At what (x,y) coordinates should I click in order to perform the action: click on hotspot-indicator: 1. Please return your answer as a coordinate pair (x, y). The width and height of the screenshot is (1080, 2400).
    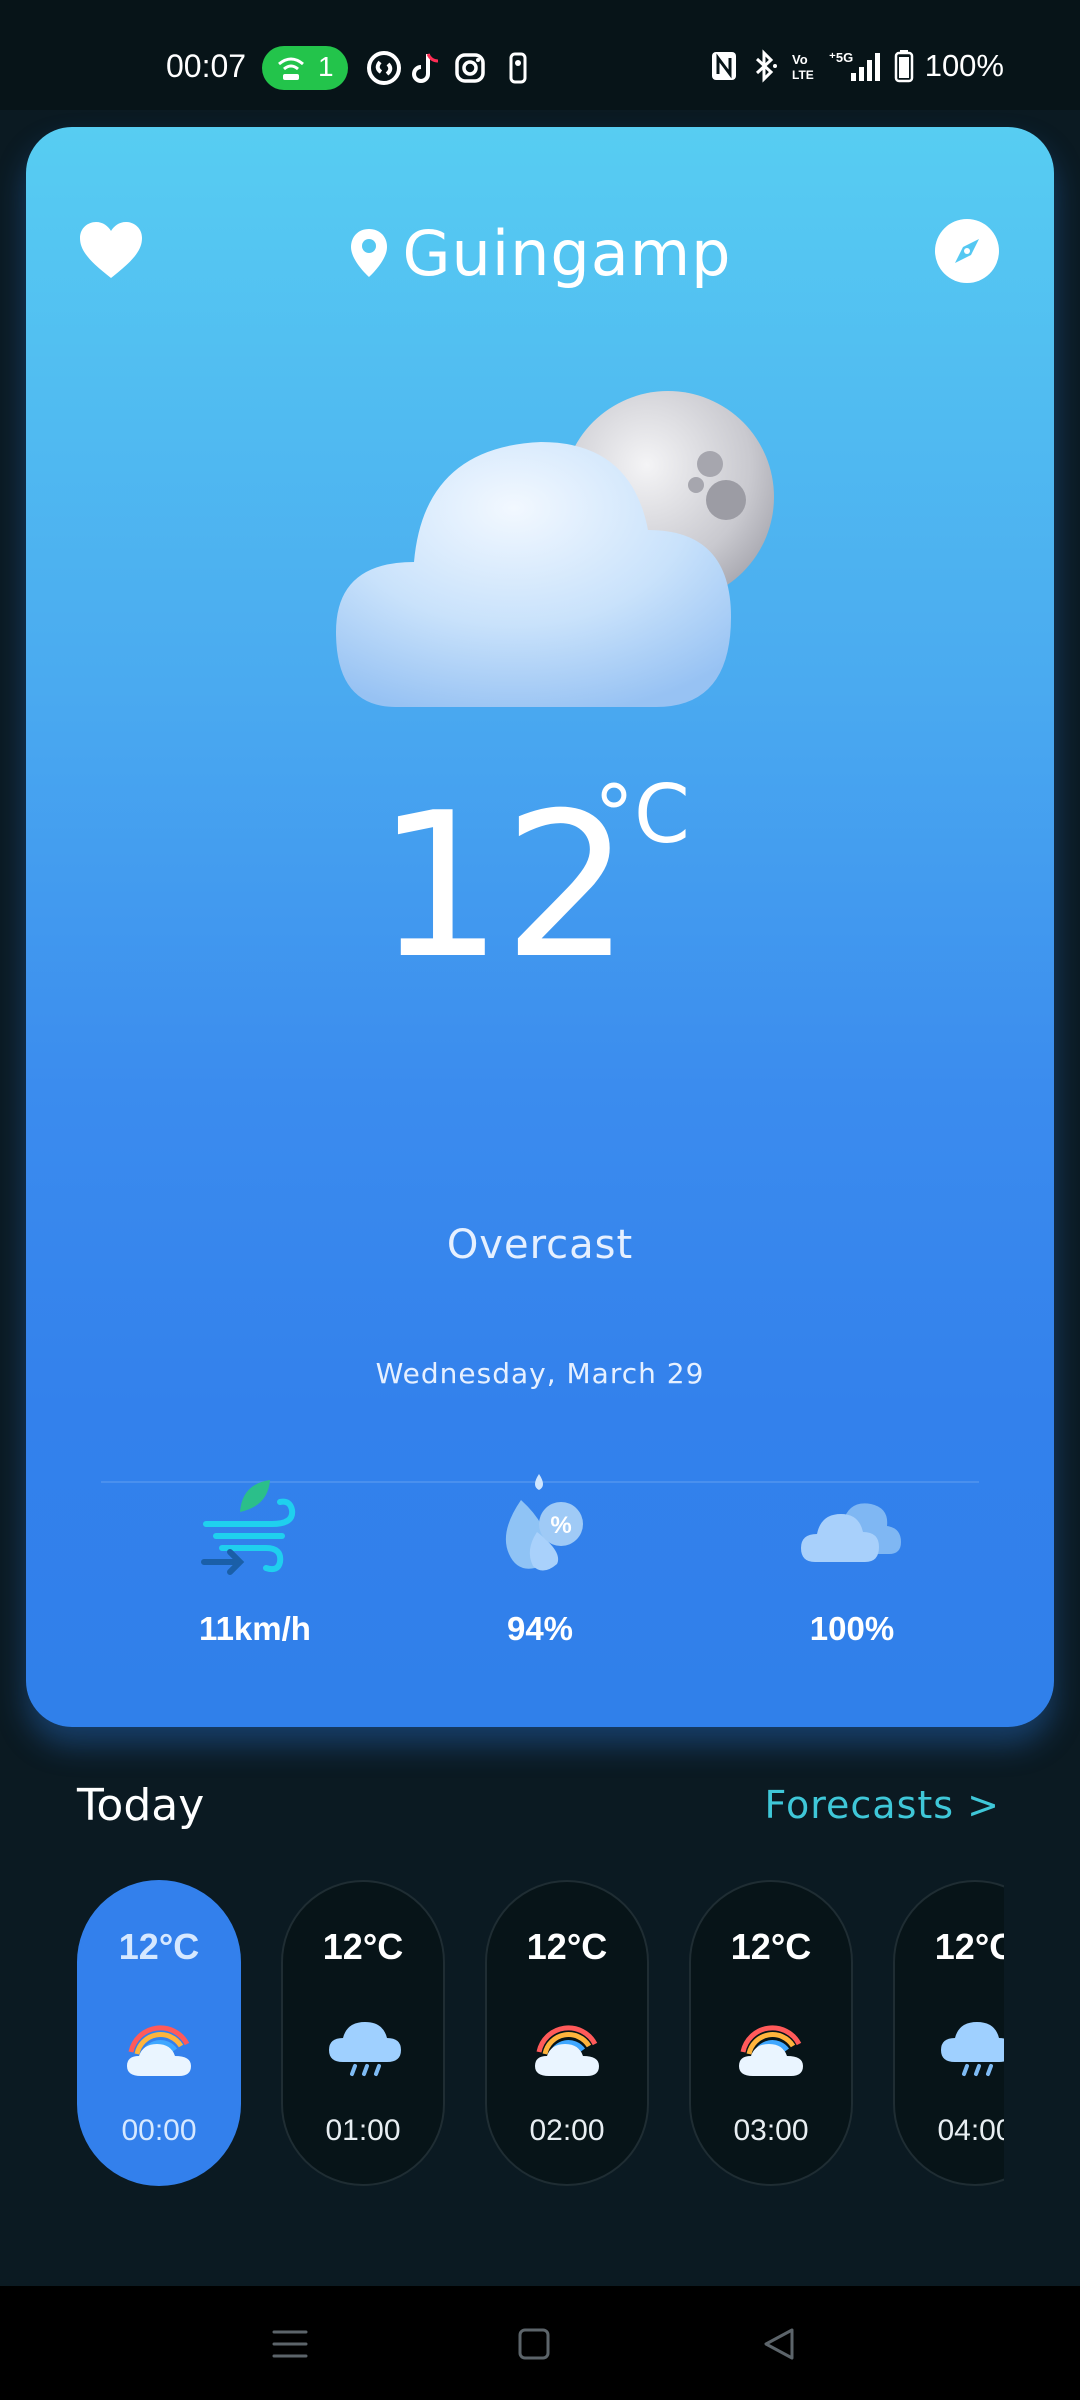
    Looking at the image, I should click on (305, 68).